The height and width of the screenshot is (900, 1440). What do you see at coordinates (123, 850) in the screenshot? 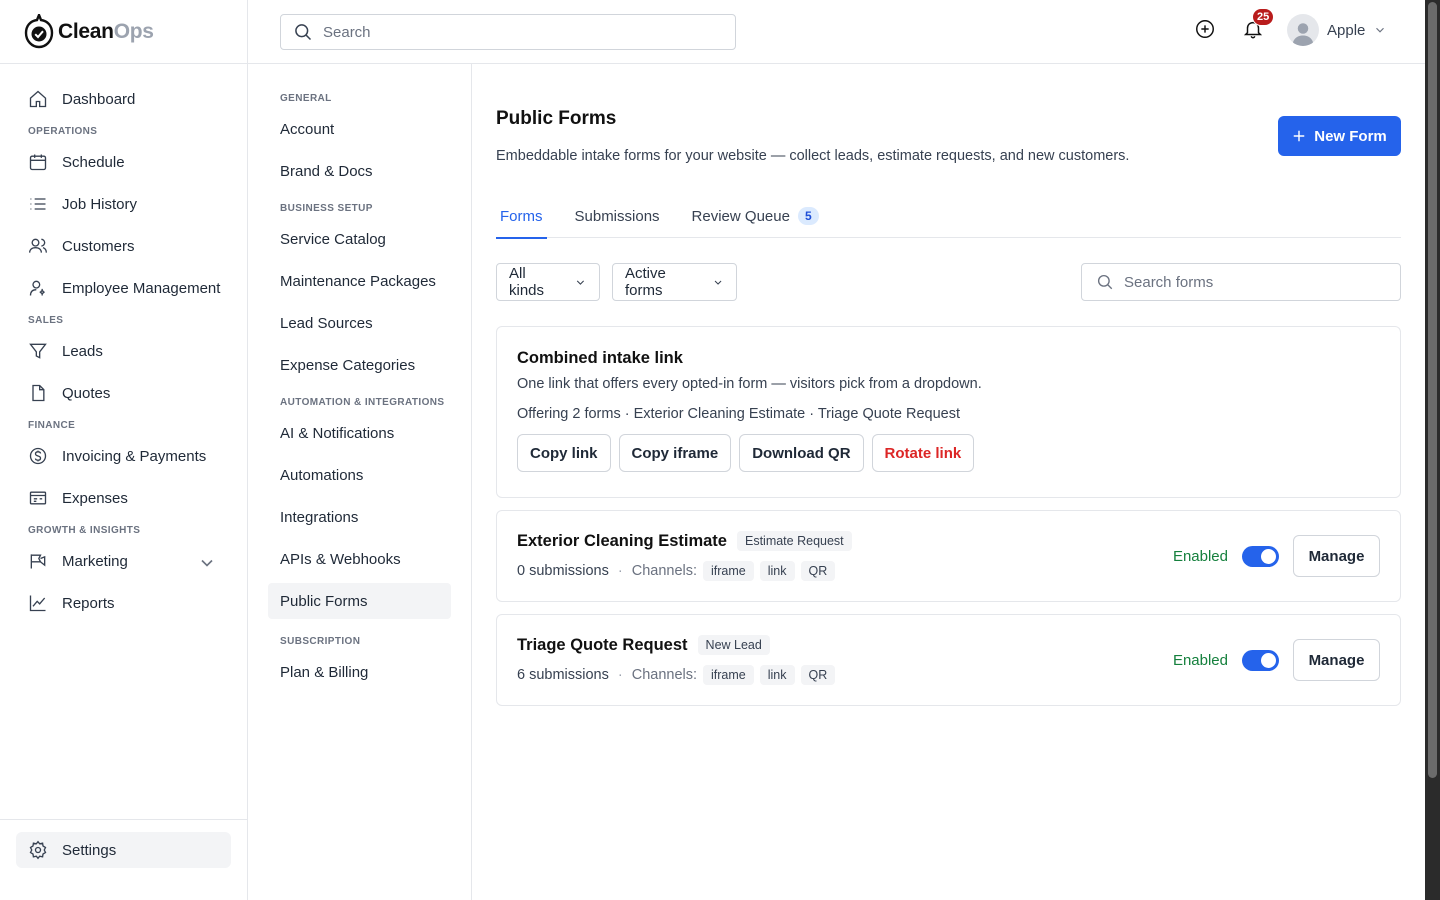
I see `nav-settings: Settings` at bounding box center [123, 850].